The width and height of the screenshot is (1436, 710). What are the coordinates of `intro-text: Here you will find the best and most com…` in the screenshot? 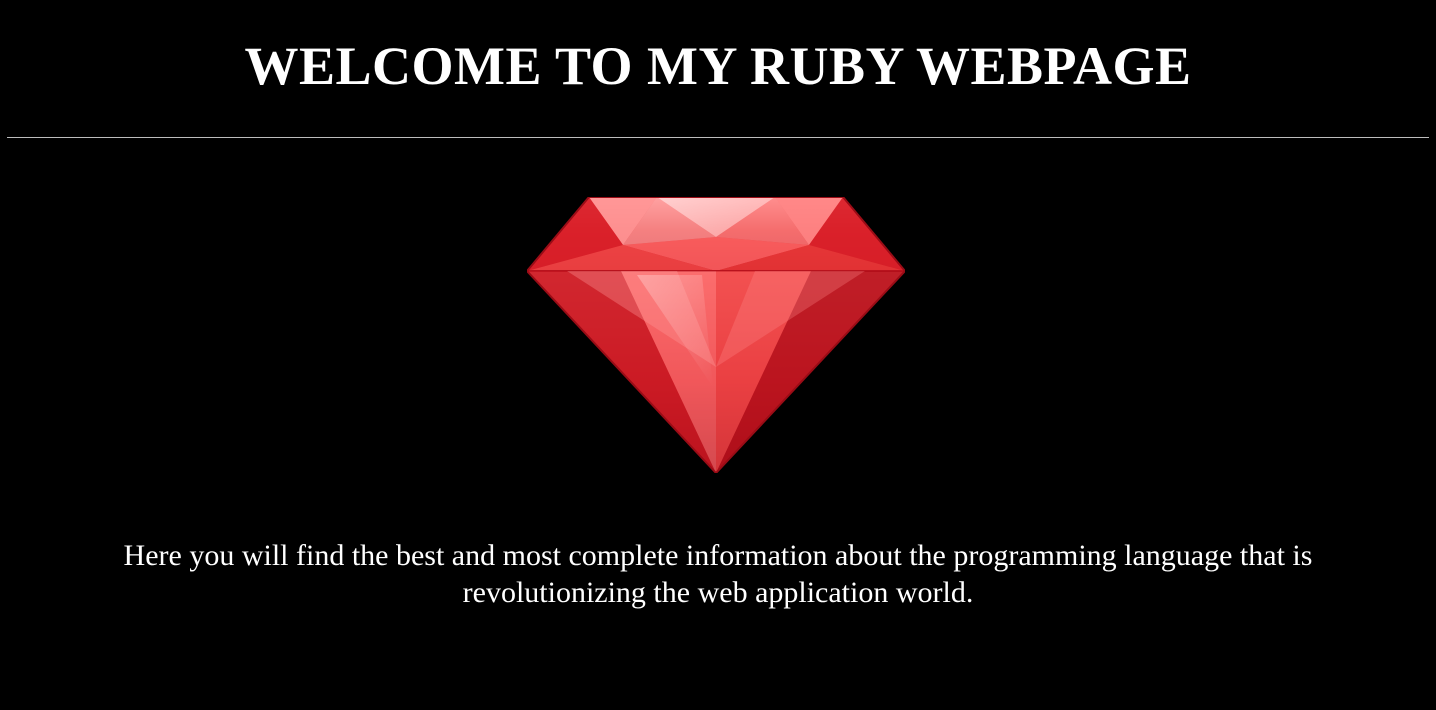 It's located at (718, 574).